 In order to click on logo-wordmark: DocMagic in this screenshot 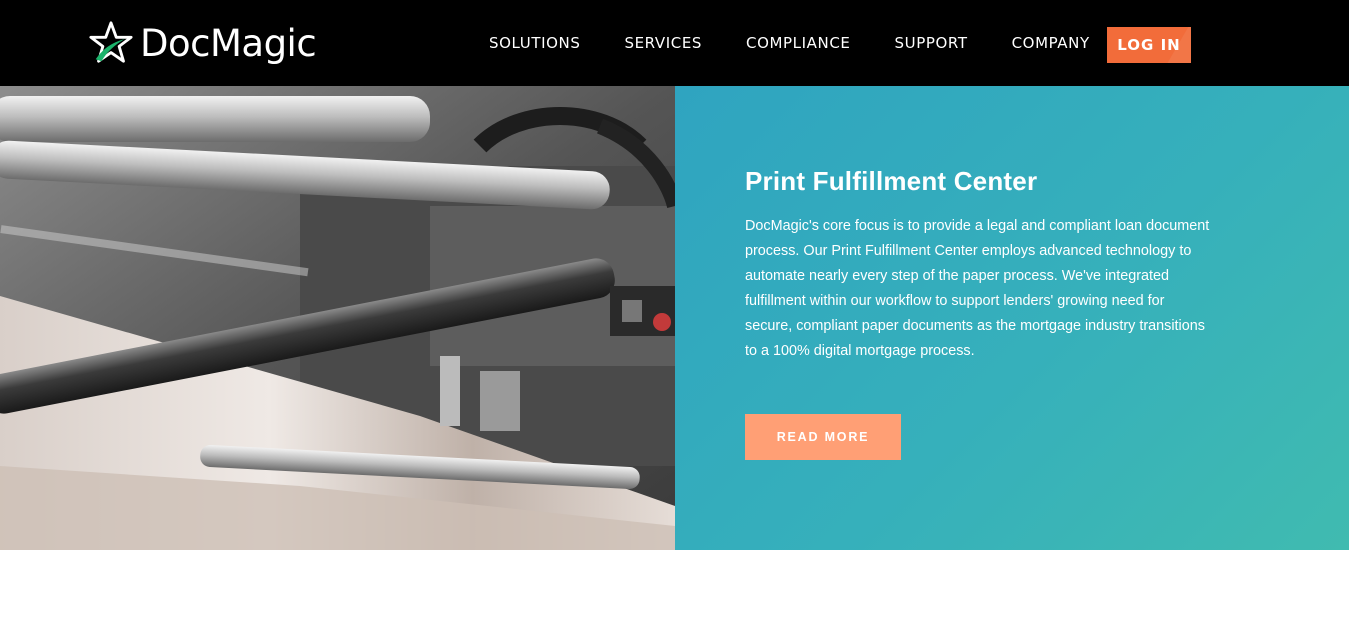, I will do `click(228, 43)`.